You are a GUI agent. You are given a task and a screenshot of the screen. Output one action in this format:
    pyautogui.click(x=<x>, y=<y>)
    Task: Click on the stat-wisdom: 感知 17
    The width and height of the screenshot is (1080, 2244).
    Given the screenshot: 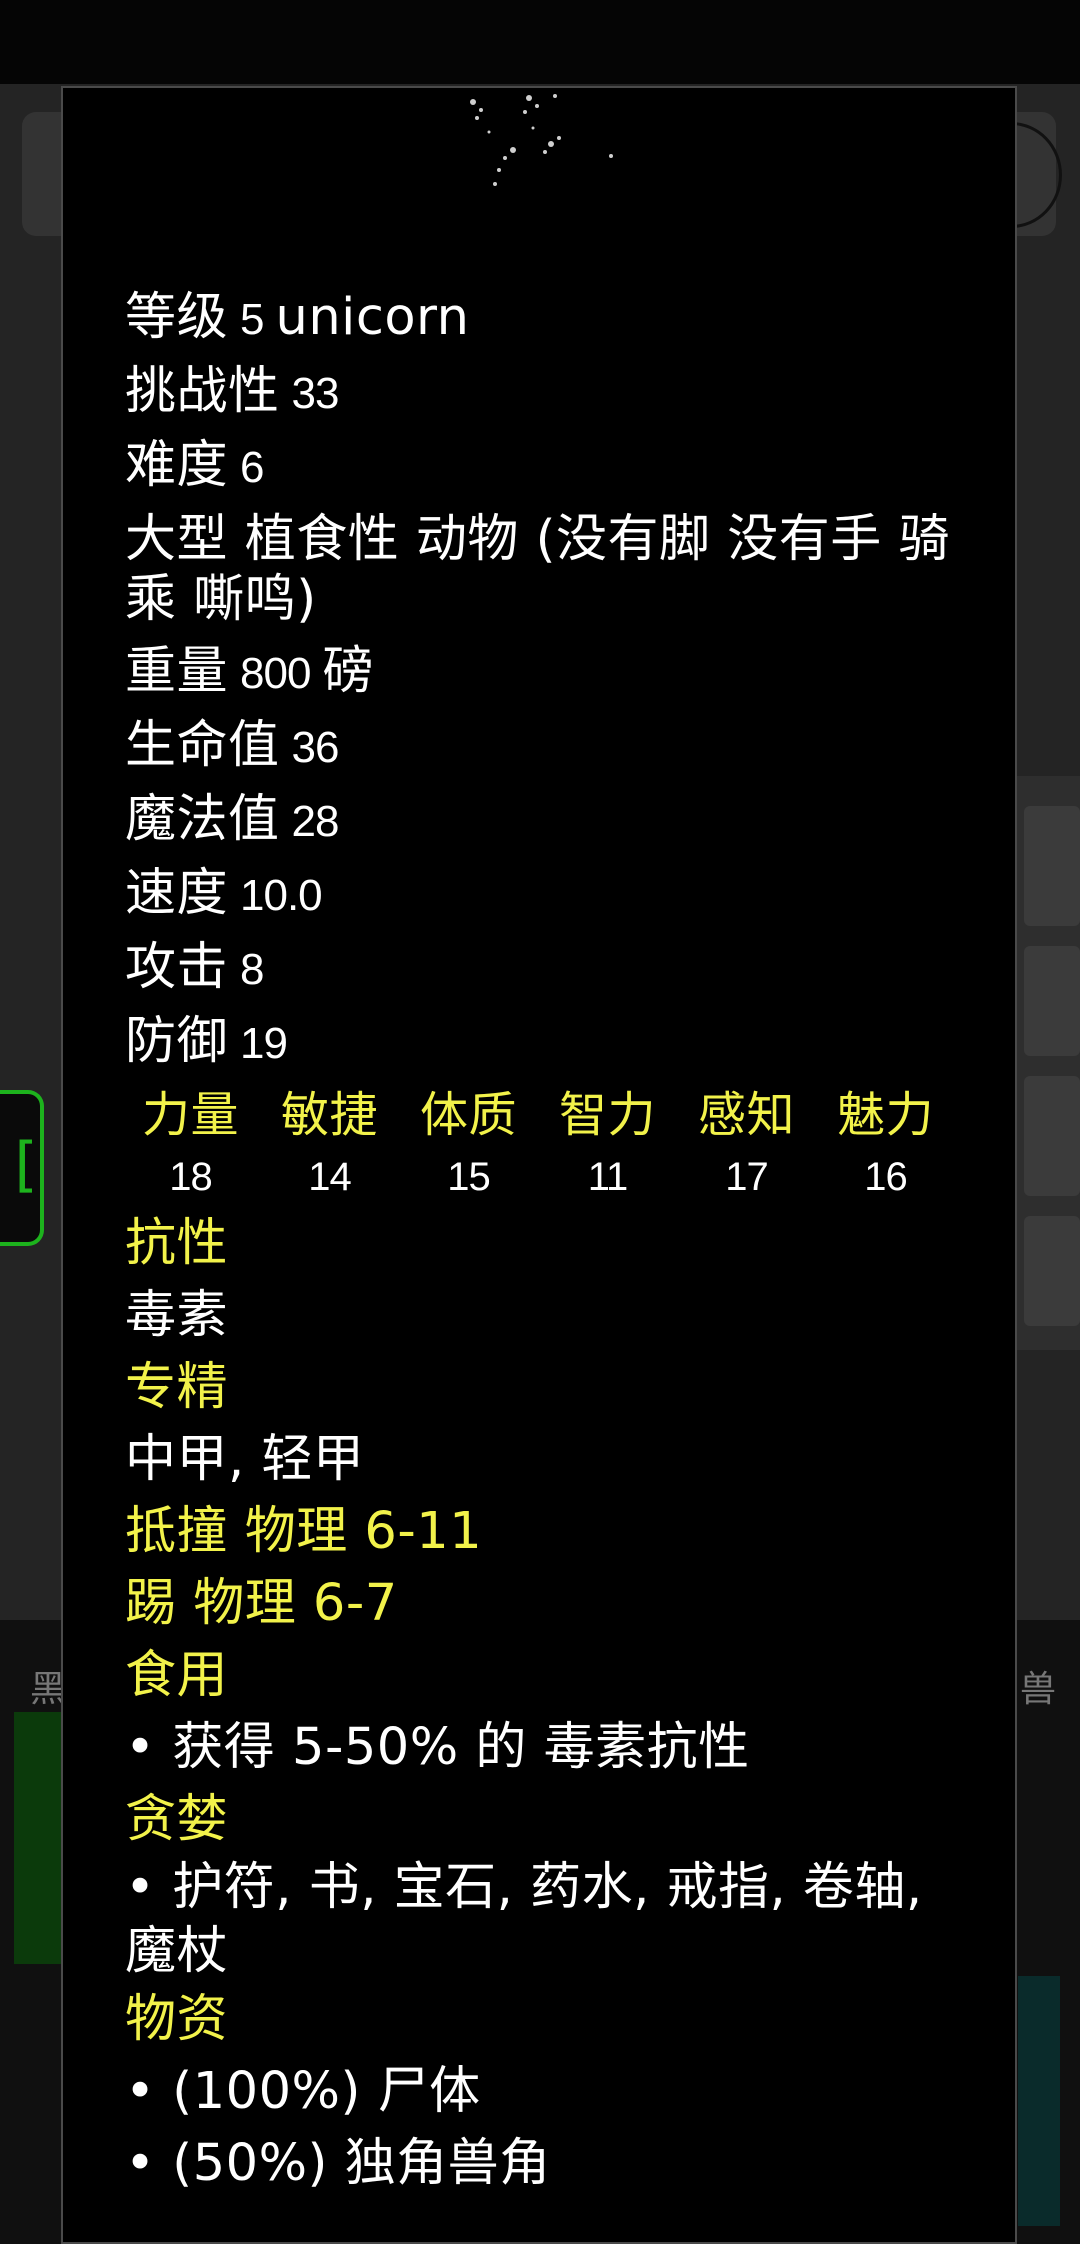 What is the action you would take?
    pyautogui.click(x=746, y=1143)
    